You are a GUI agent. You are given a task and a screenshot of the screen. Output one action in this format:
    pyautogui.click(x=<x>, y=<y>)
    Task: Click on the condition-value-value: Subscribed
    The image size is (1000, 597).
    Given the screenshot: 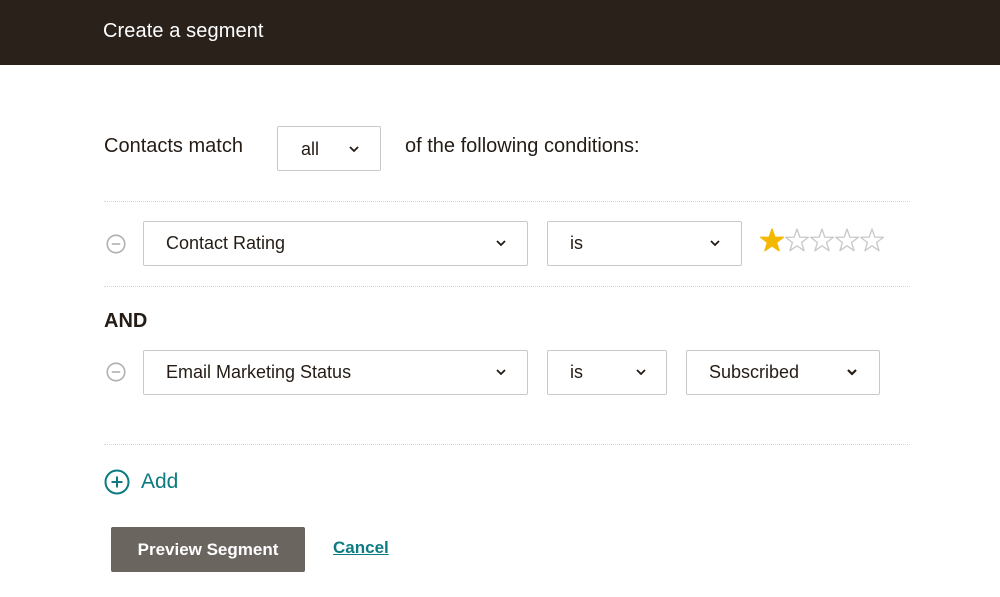 What is the action you would take?
    pyautogui.click(x=754, y=372)
    